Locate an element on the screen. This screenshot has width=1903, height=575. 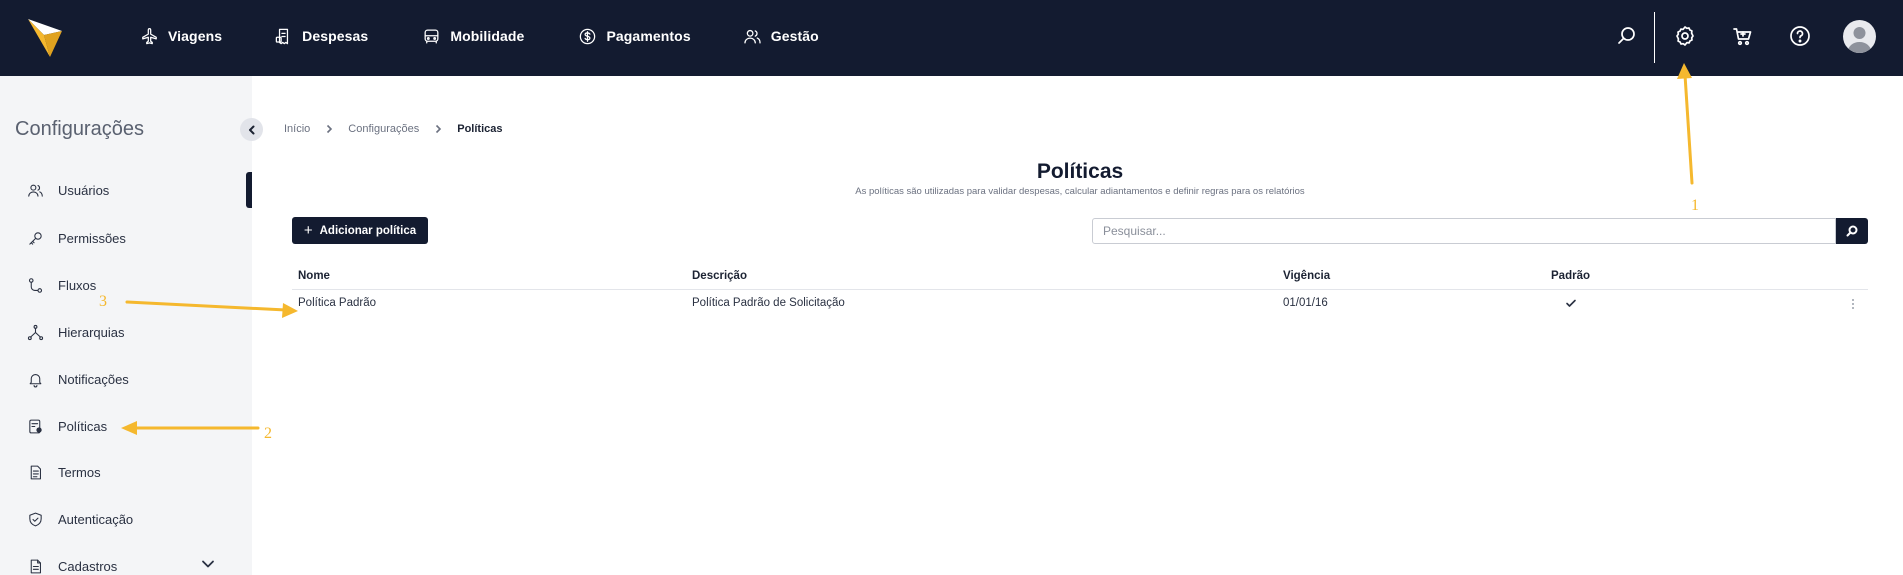
breadcrumb-inicio: Início is located at coordinates (297, 129).